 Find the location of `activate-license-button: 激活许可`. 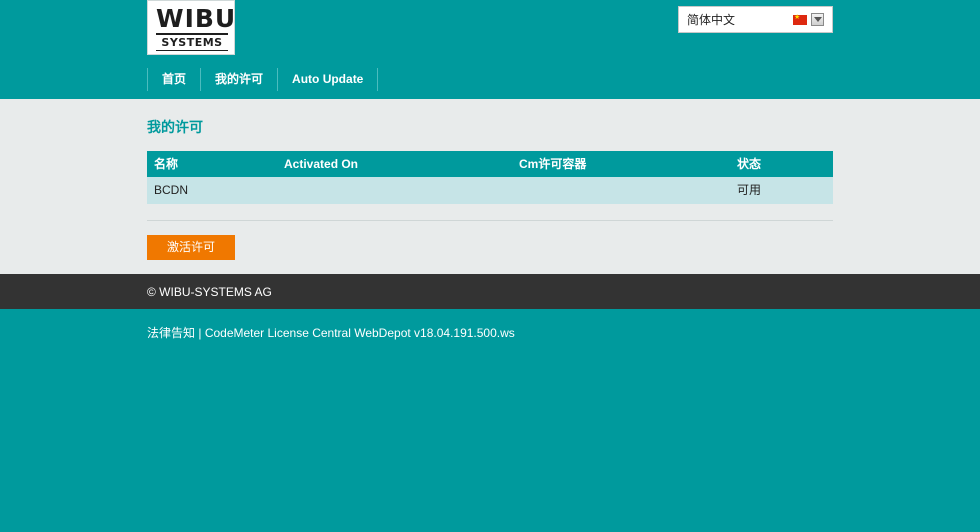

activate-license-button: 激活许可 is located at coordinates (191, 247).